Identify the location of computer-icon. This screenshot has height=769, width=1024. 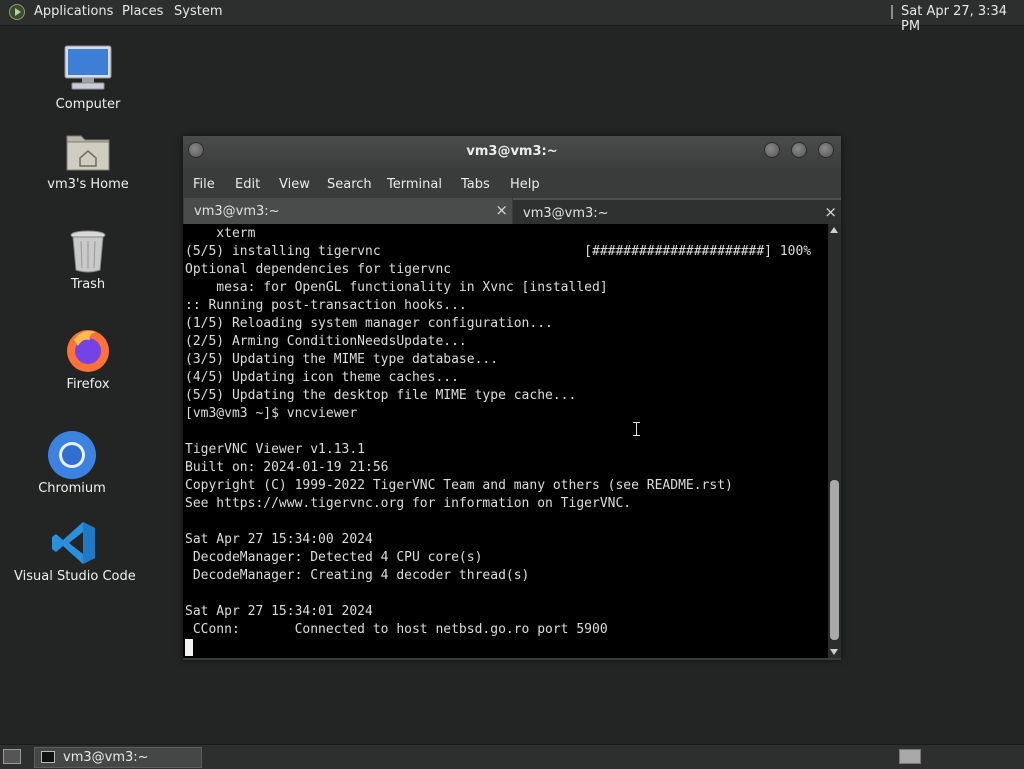
(88, 67).